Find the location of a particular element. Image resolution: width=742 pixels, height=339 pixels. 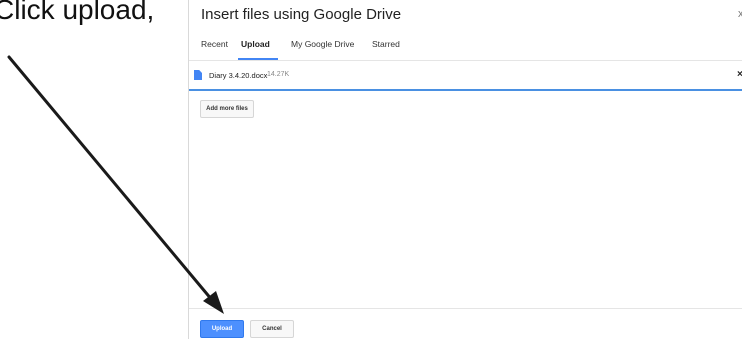

tabs-divider is located at coordinates (465, 60).